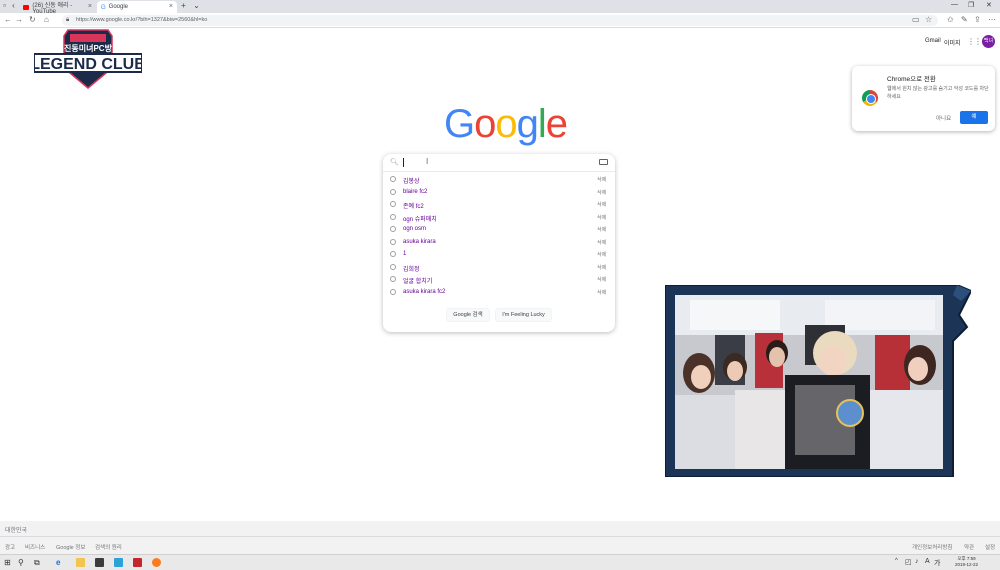  Describe the element at coordinates (58, 562) in the screenshot. I see `edge-icon: e` at that location.